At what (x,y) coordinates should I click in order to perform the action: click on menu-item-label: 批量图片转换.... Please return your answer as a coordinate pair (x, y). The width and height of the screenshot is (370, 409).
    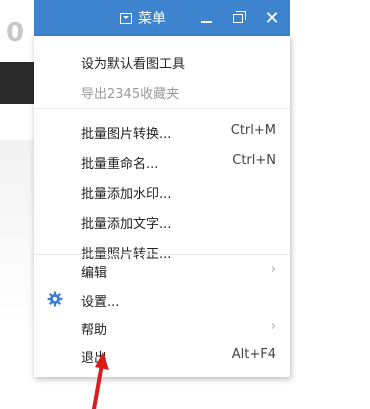
    Looking at the image, I should click on (126, 134).